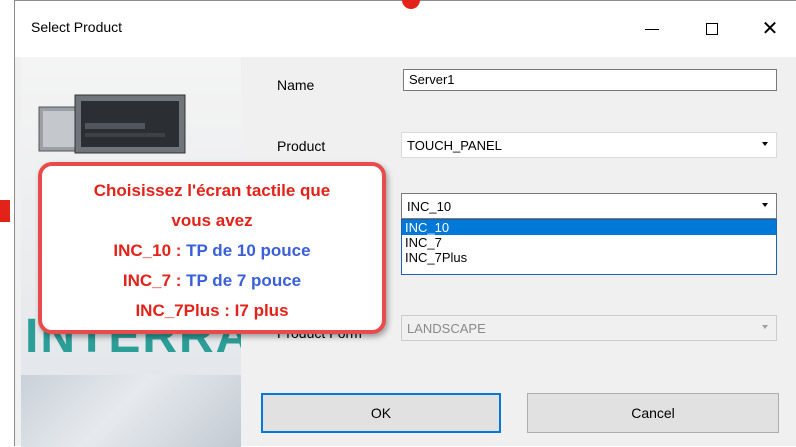 The height and width of the screenshot is (447, 796). Describe the element at coordinates (77, 27) in the screenshot. I see `window-title: Select Product` at that location.